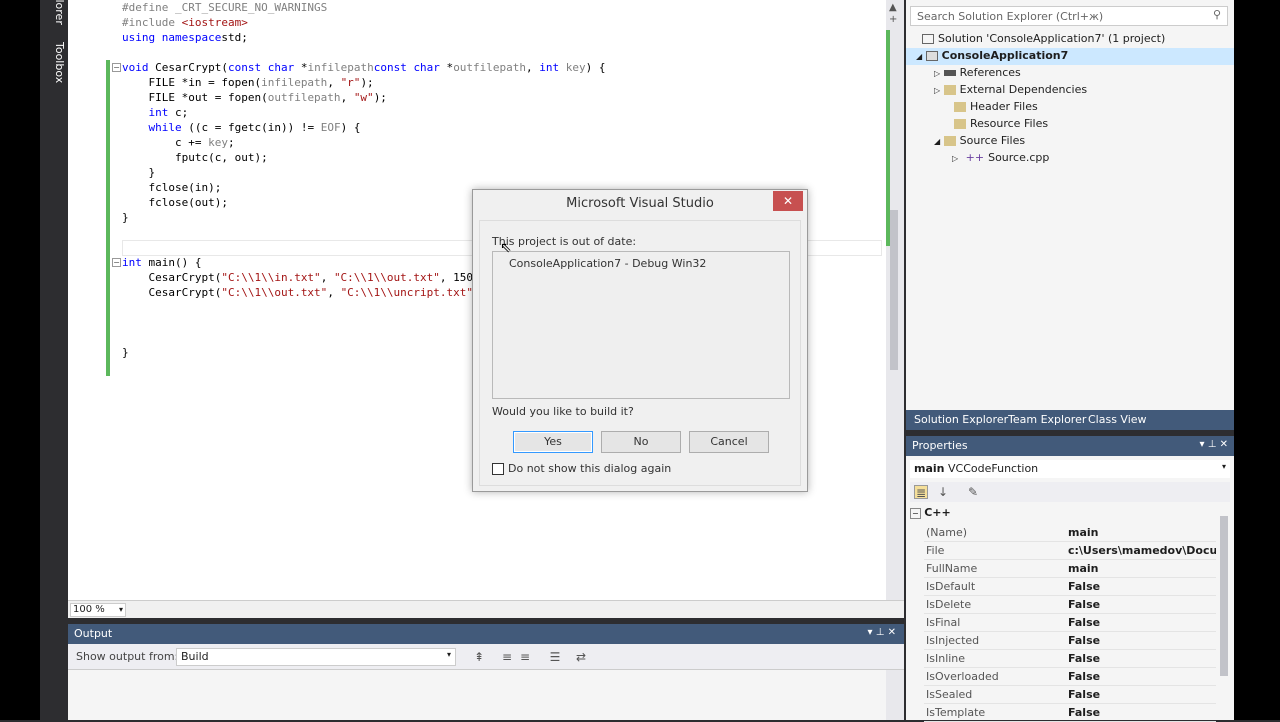  What do you see at coordinates (641, 442) in the screenshot?
I see `no-button: No` at bounding box center [641, 442].